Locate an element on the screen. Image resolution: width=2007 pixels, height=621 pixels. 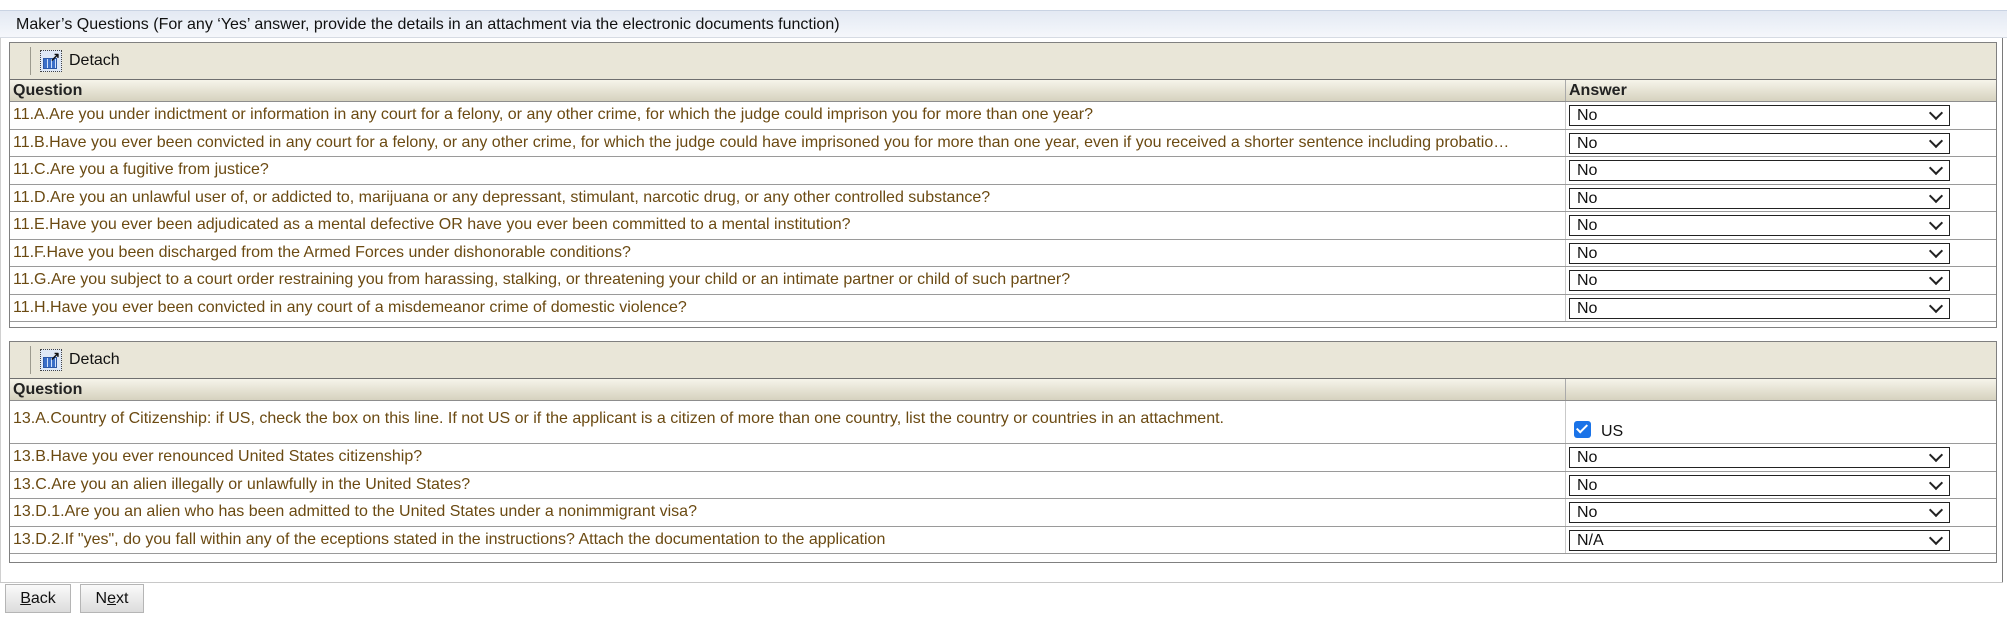
answer-select: N/A is located at coordinates (1759, 540).